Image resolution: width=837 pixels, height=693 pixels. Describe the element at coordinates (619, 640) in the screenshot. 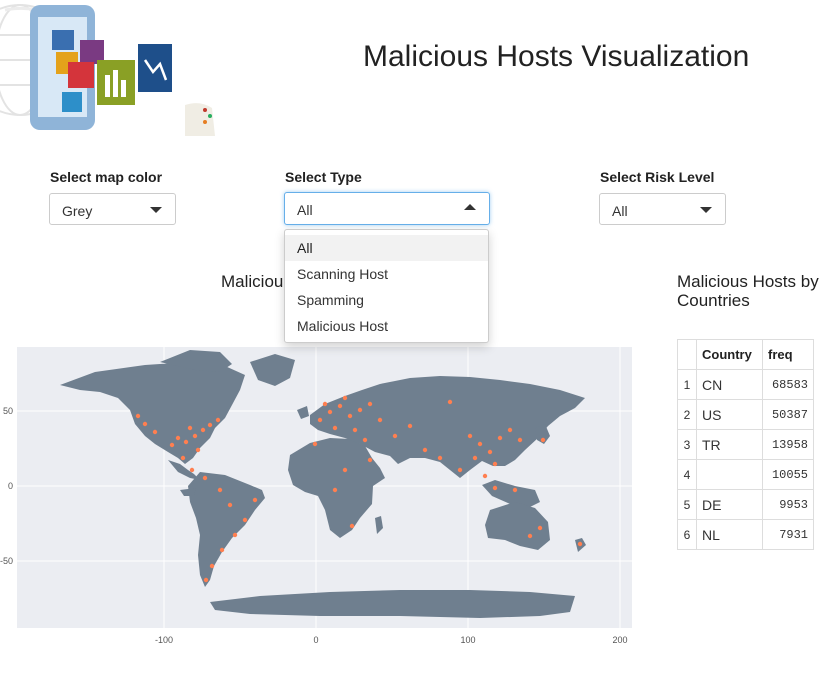

I see `x-tick-label: 200` at that location.